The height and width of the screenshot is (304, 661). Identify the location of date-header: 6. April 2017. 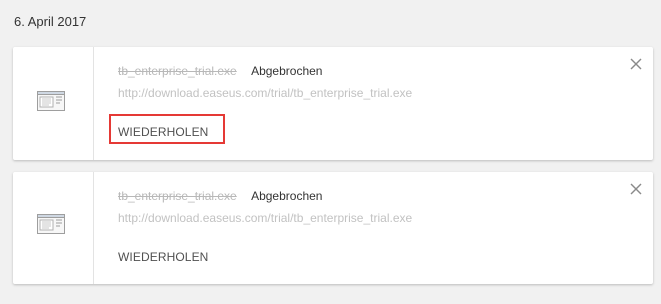
(50, 21).